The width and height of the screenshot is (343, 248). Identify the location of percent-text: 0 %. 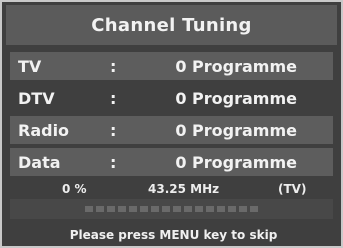
(74, 189).